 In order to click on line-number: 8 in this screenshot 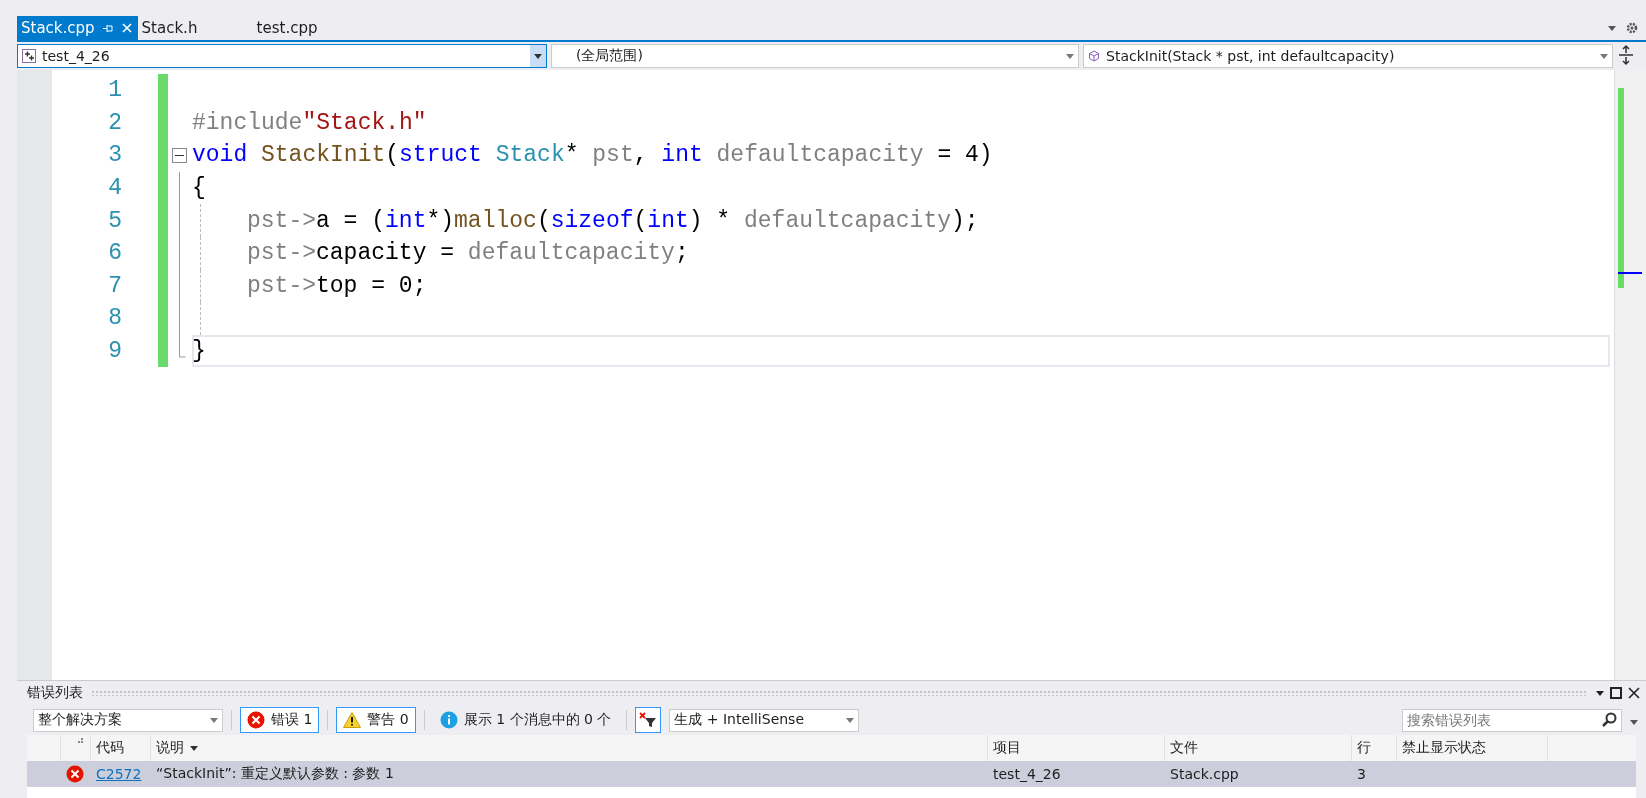, I will do `click(114, 318)`.